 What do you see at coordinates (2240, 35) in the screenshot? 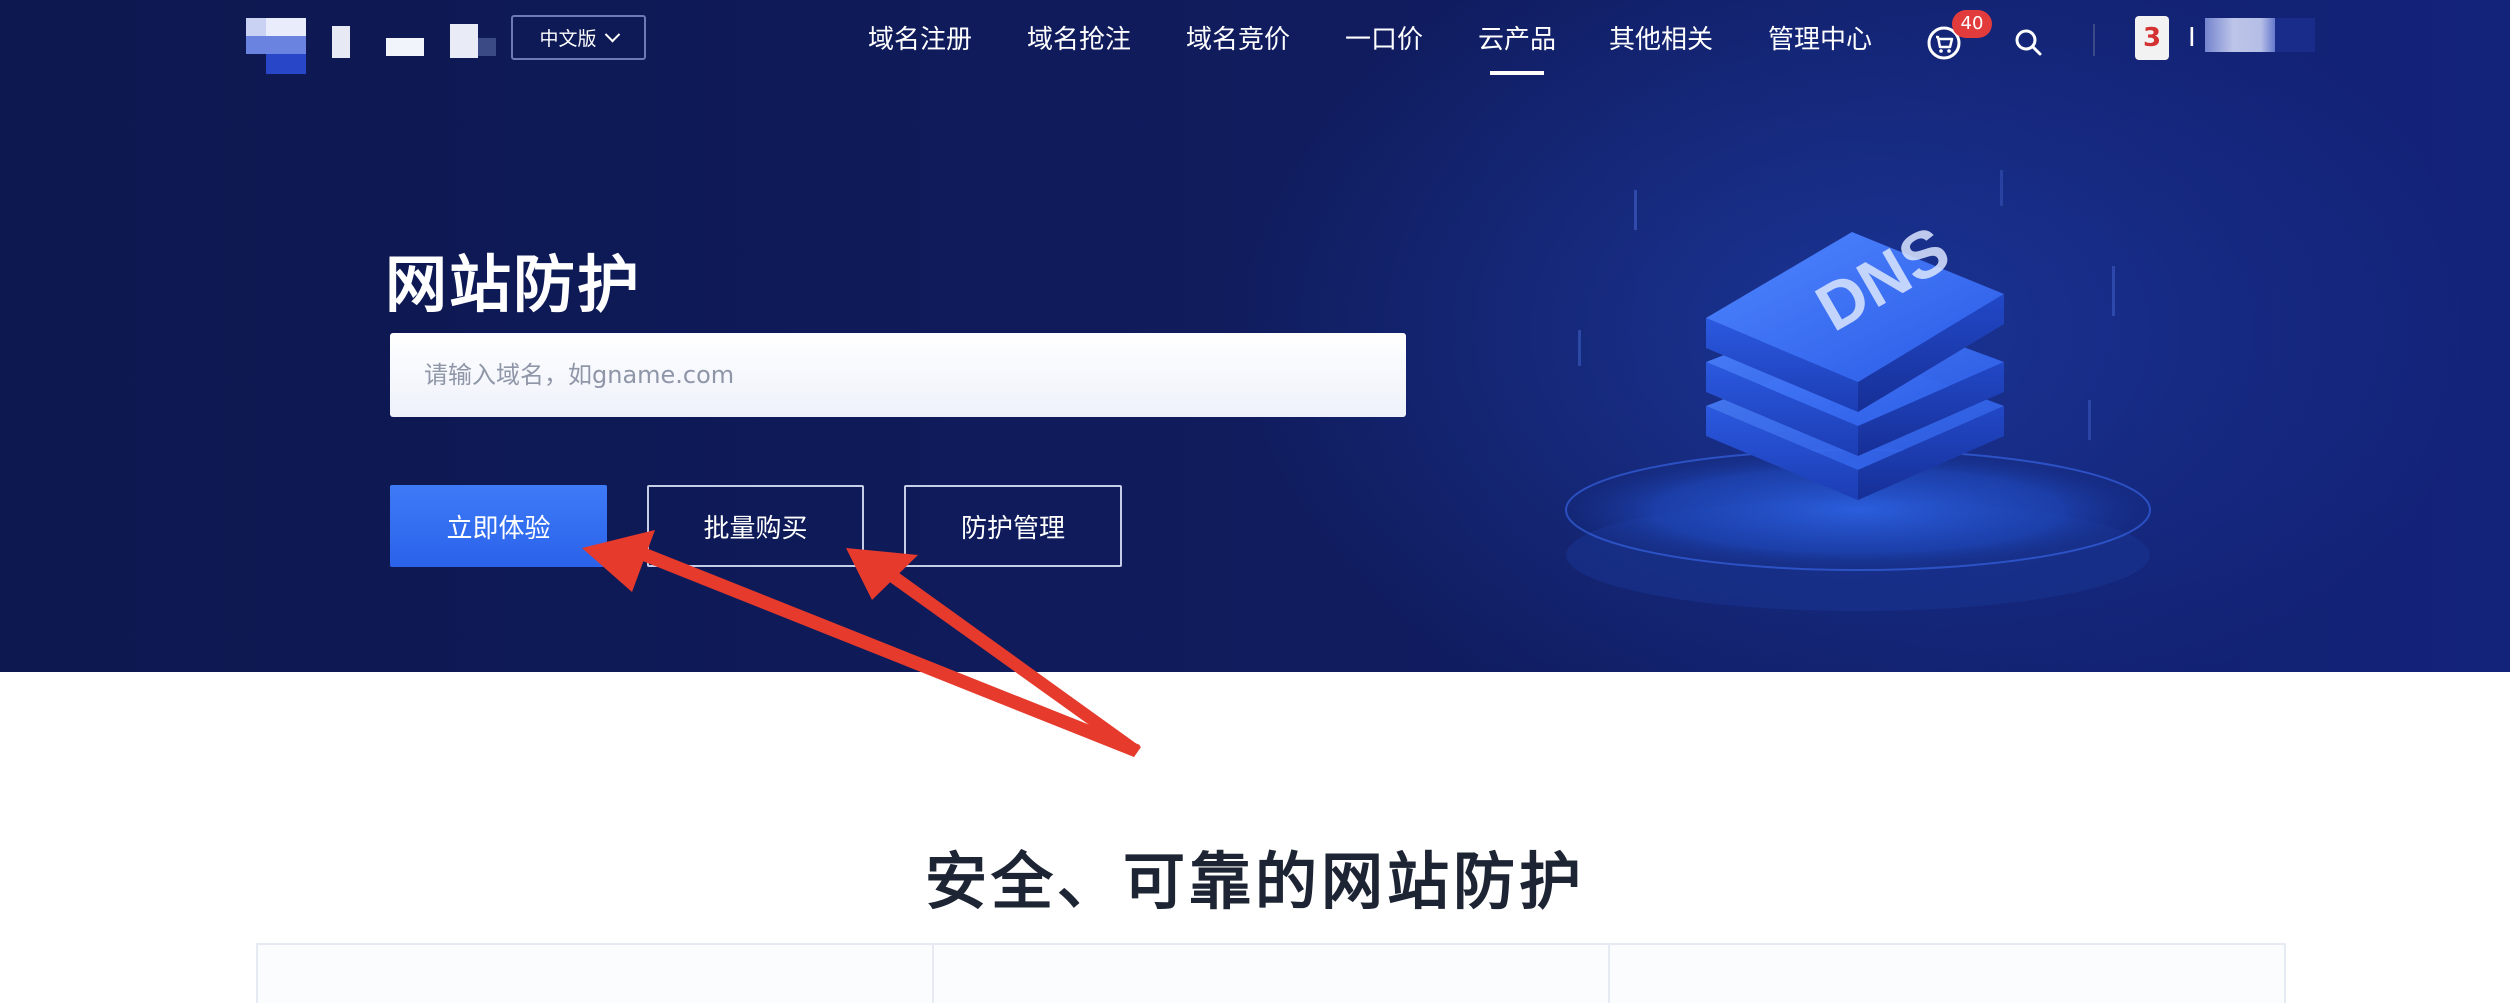
I see `user-id-redacted` at bounding box center [2240, 35].